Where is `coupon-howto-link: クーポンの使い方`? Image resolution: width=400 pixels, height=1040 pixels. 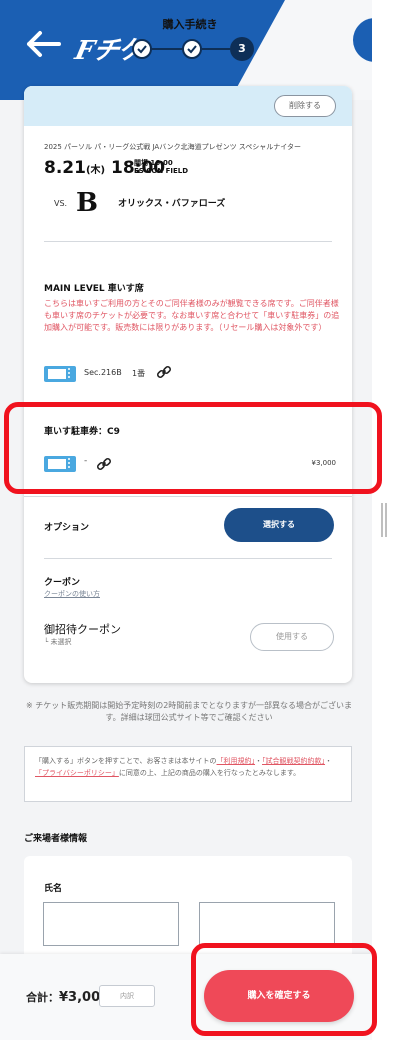
coupon-howto-link: クーポンの使い方 is located at coordinates (72, 594).